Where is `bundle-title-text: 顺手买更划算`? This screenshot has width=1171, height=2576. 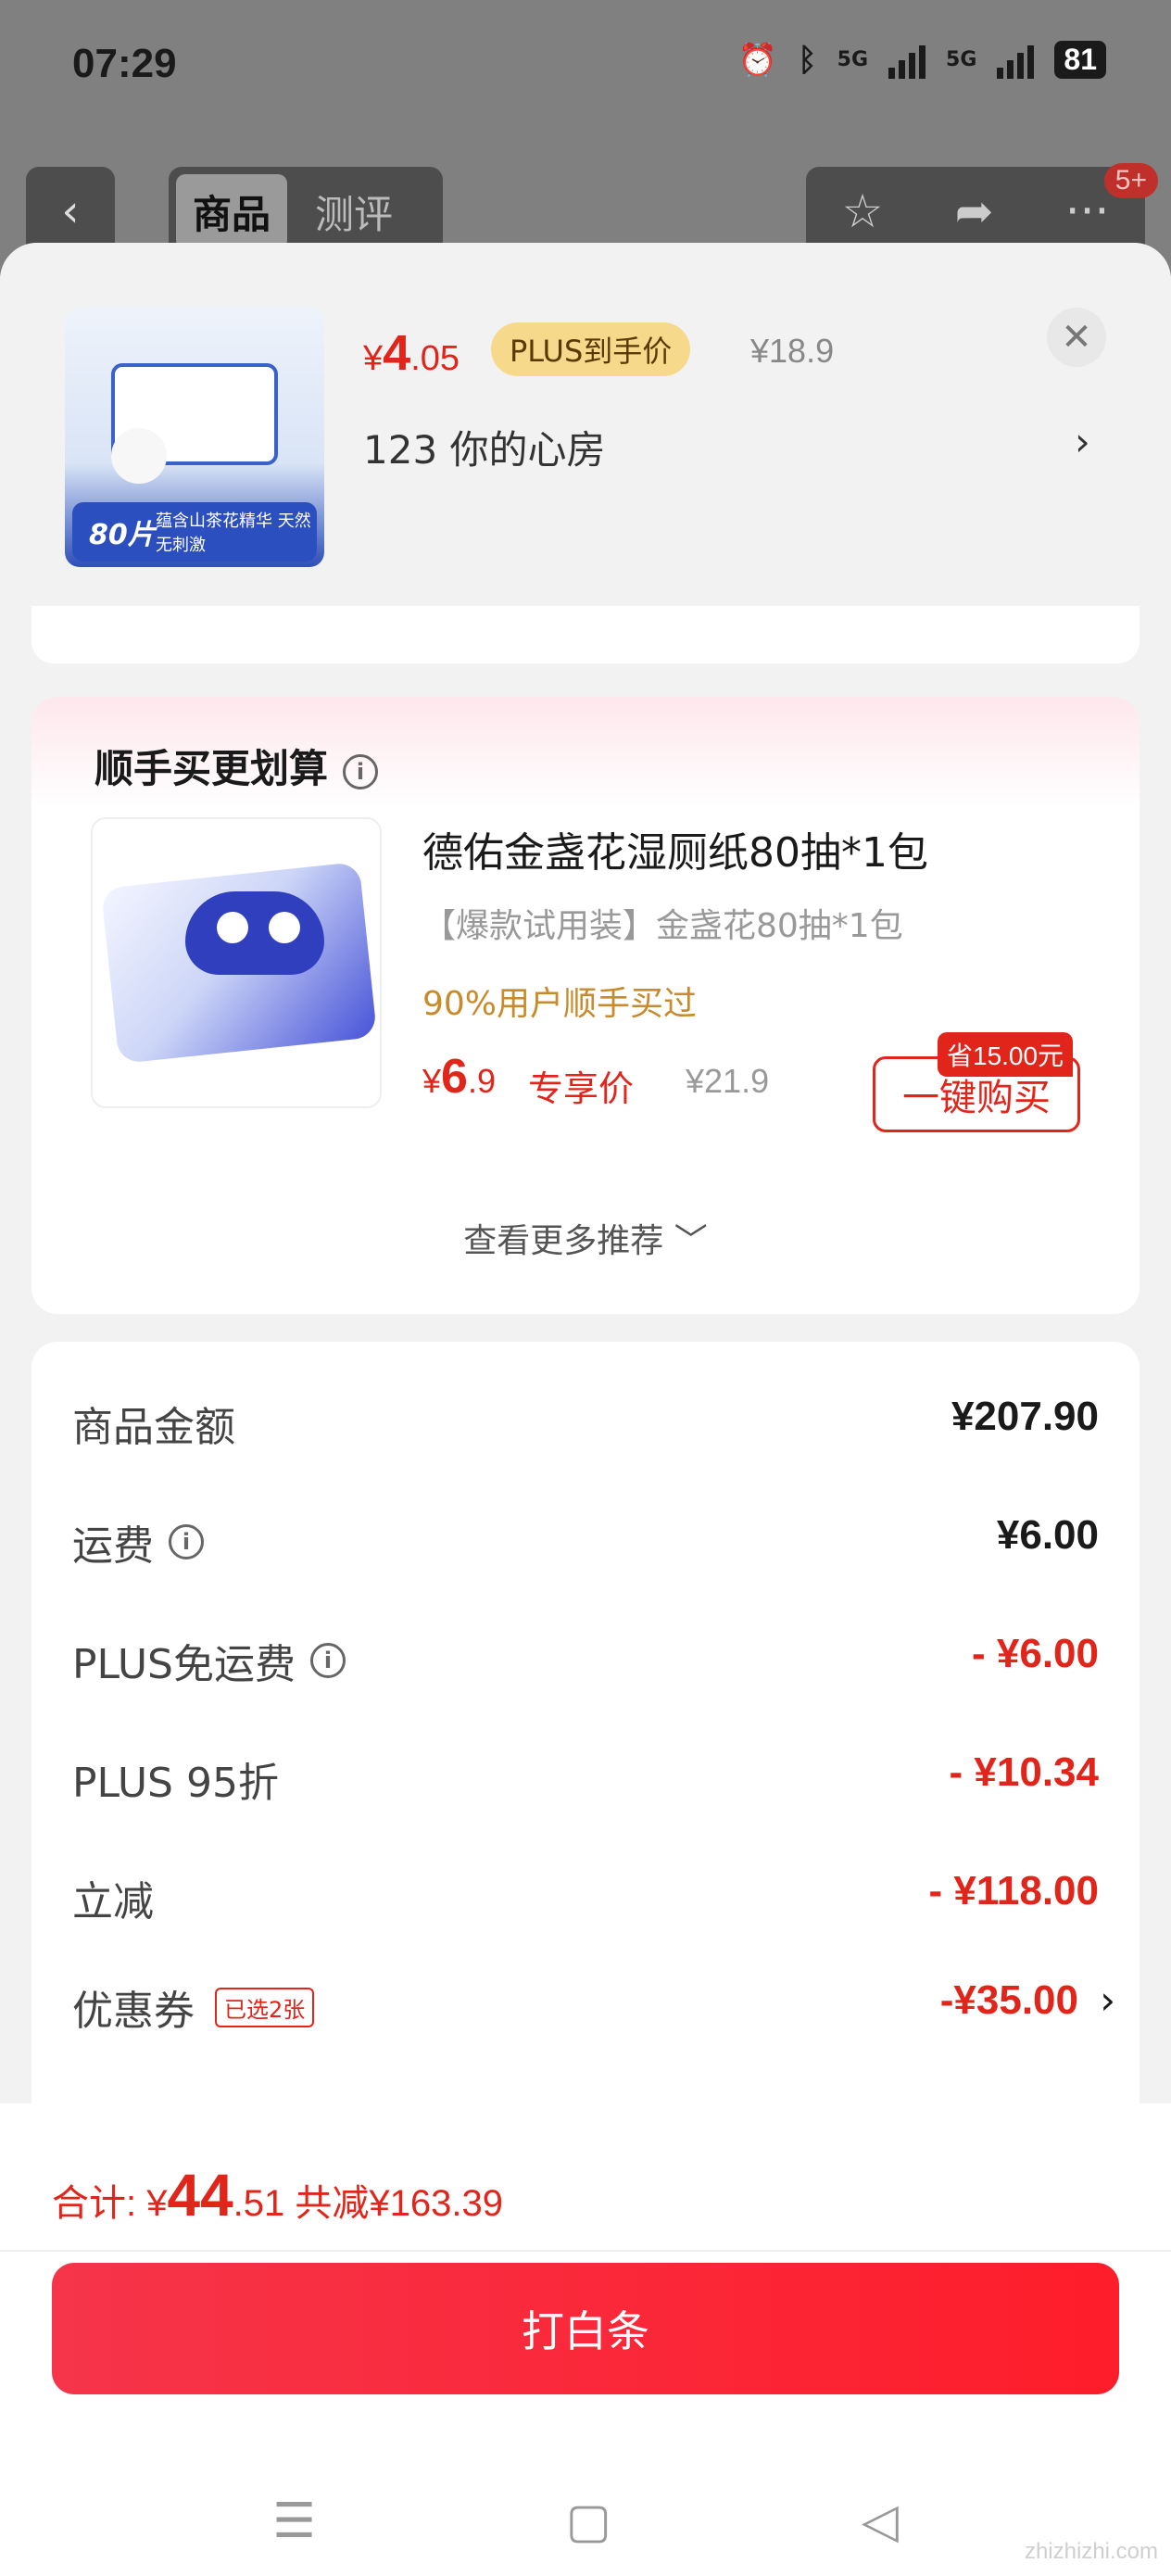
bundle-title-text: 顺手买更划算 is located at coordinates (212, 769).